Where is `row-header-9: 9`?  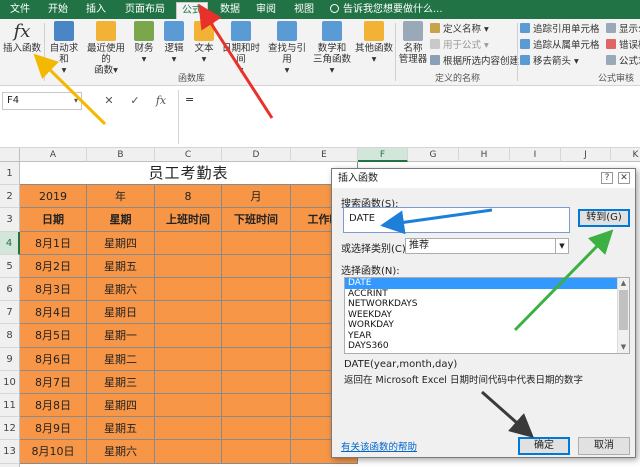
row-header-9: 9 is located at coordinates (10, 359).